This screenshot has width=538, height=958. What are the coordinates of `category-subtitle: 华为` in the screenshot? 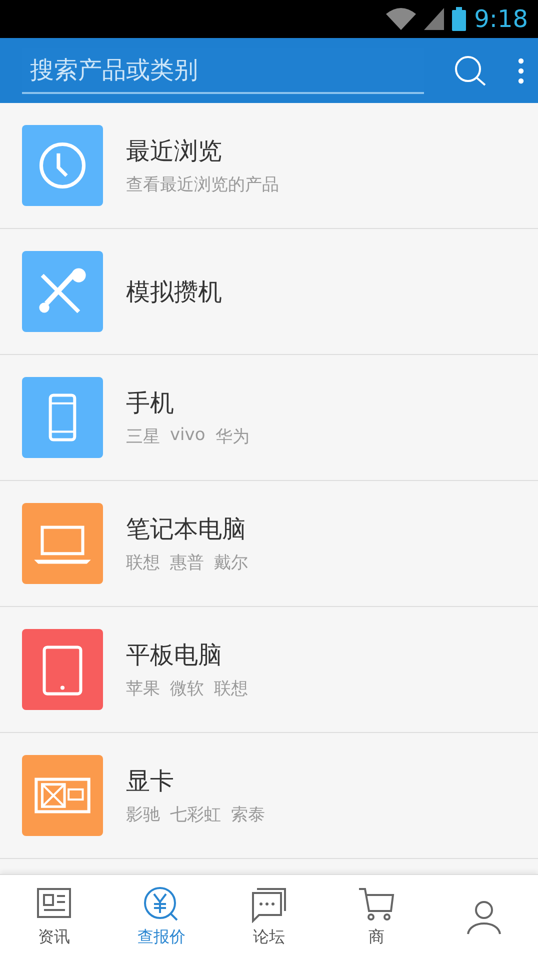 It's located at (232, 437).